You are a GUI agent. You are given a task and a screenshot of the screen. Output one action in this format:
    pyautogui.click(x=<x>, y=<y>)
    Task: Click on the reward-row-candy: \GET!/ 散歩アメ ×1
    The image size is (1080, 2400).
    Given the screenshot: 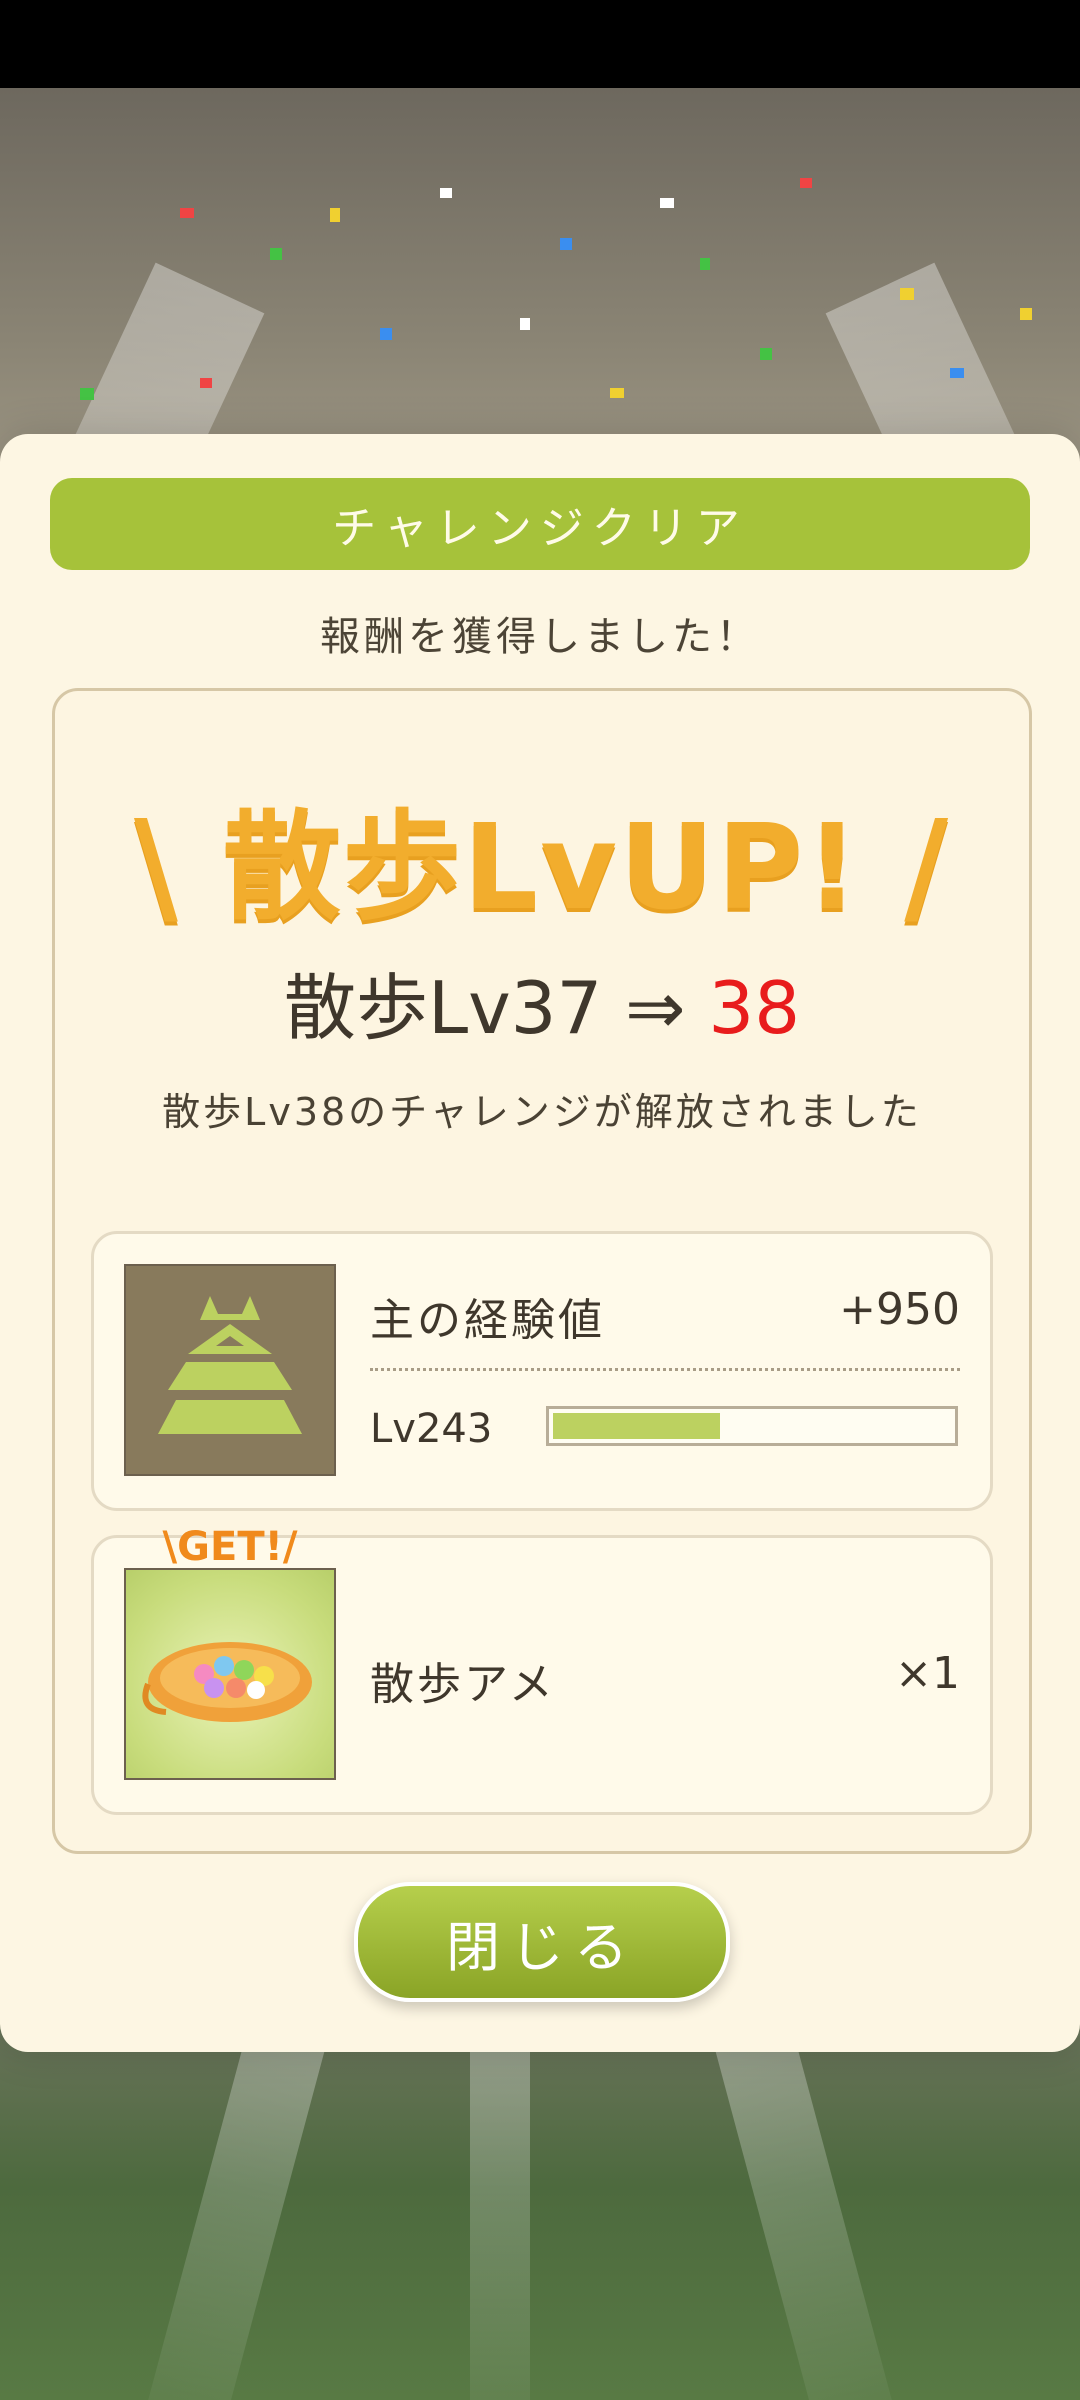 What is the action you would take?
    pyautogui.click(x=542, y=1669)
    